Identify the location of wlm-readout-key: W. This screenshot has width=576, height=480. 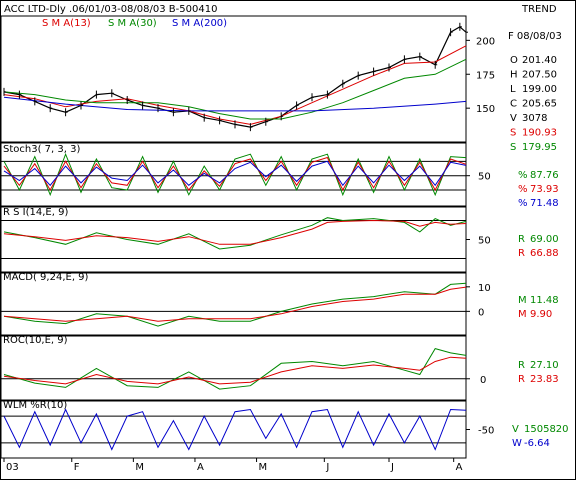
(517, 443).